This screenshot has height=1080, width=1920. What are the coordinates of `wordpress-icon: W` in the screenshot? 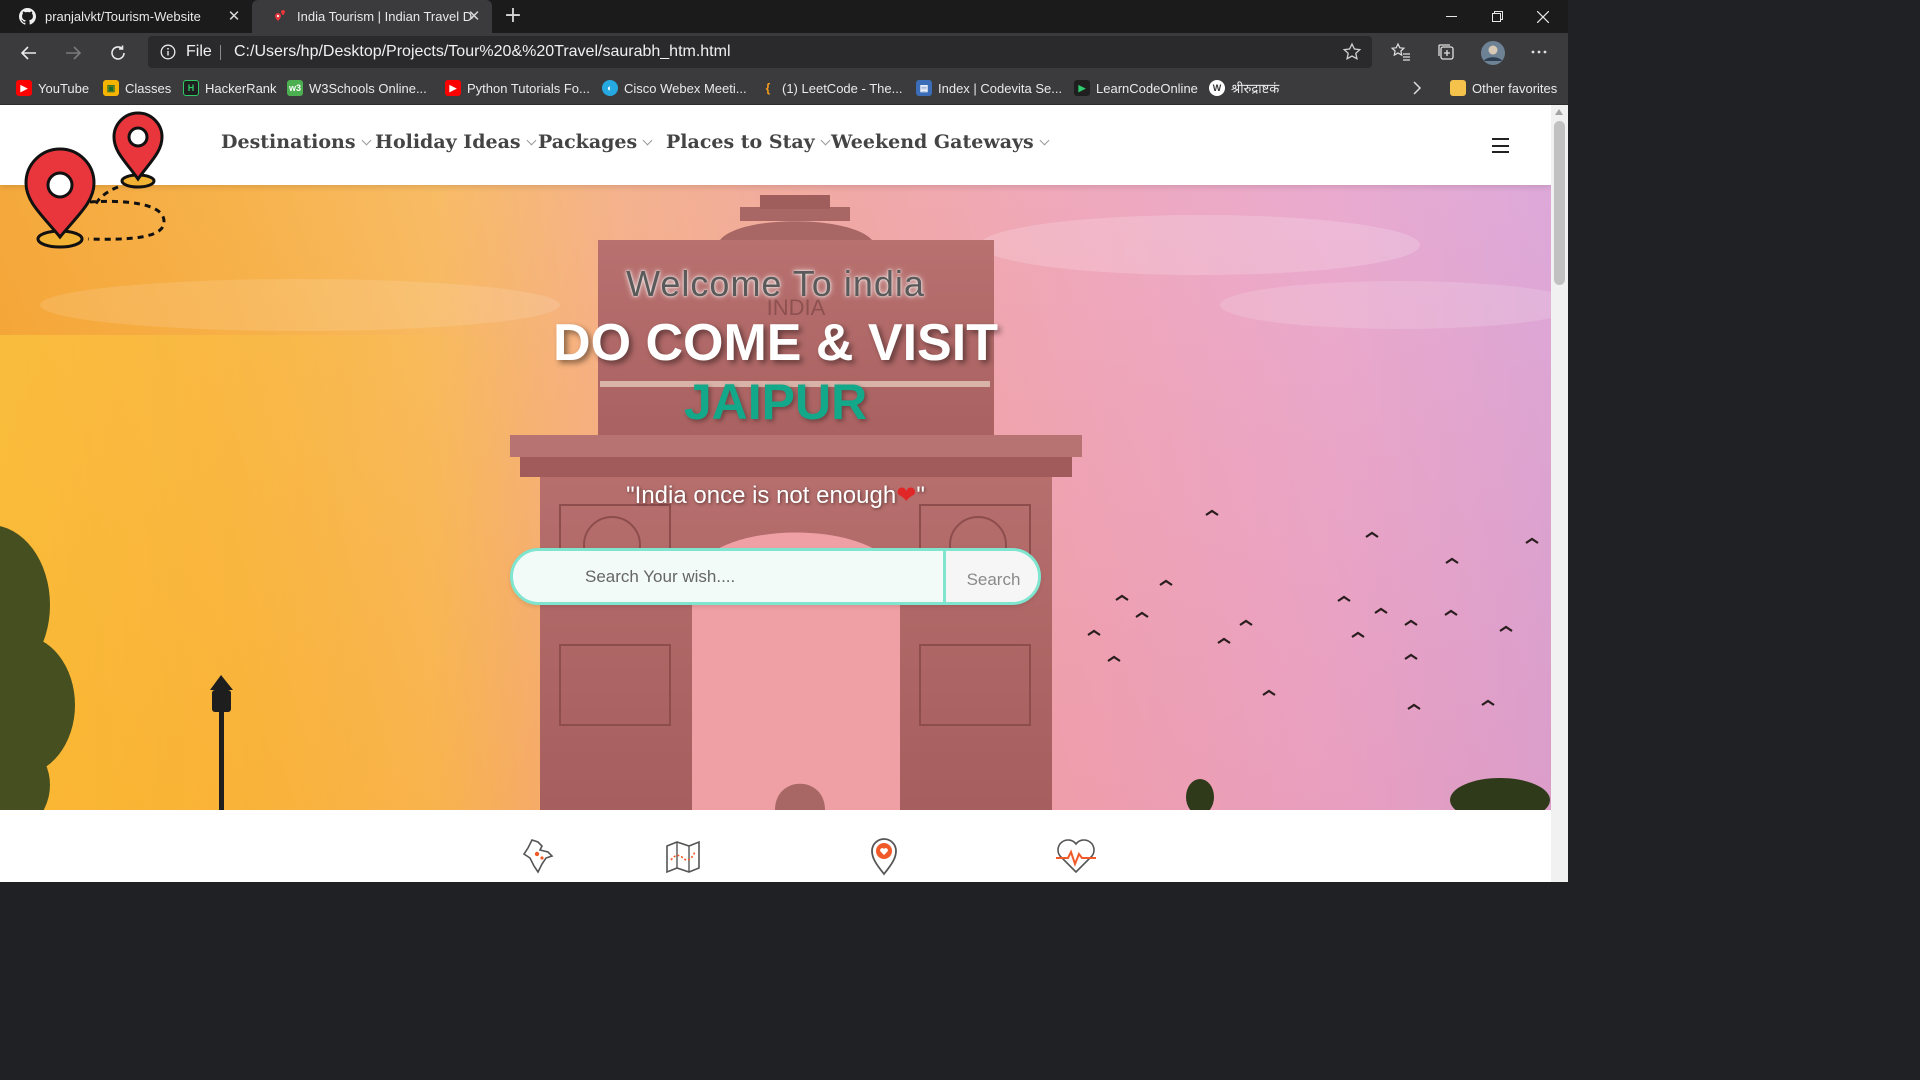 It's located at (1217, 88).